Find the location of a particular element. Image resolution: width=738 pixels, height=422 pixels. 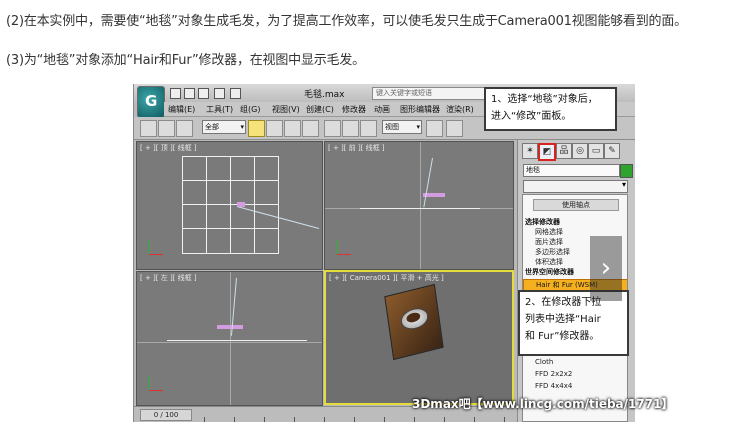

viewport-camera: [ + ][ Camera001 ][ 平滑 + 高光 ] is located at coordinates (419, 337).